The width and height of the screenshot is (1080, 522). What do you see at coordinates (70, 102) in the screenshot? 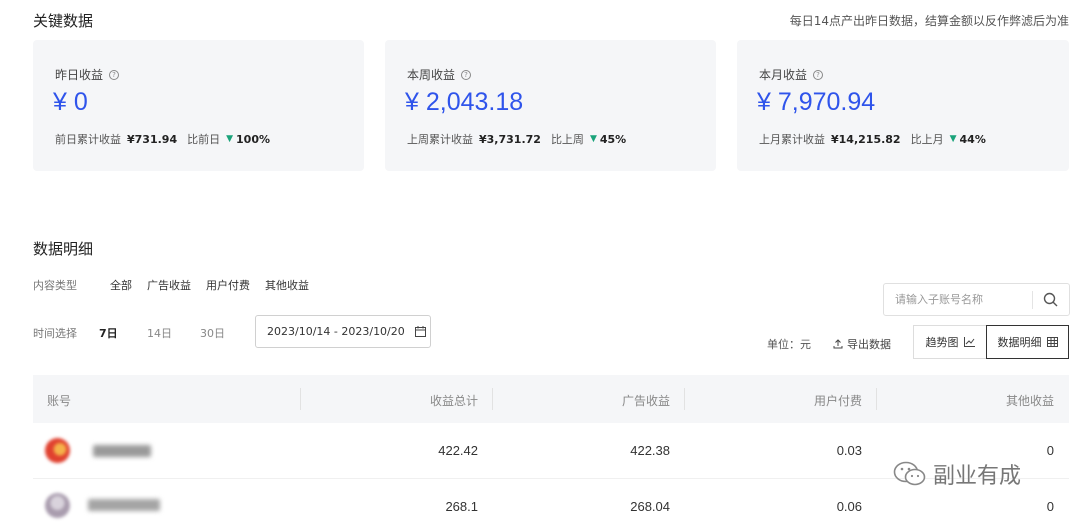
I see `card-value: ¥ 0` at bounding box center [70, 102].